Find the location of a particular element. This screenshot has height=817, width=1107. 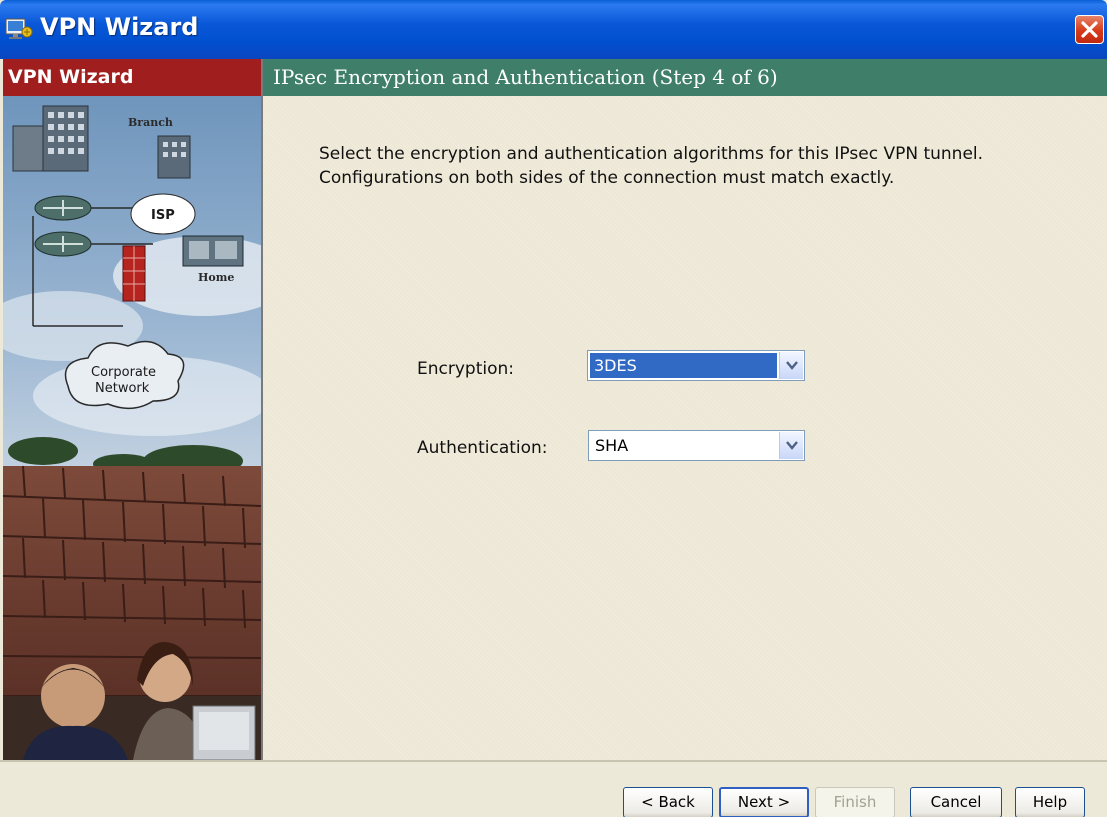

next-button: Next > is located at coordinates (764, 802).